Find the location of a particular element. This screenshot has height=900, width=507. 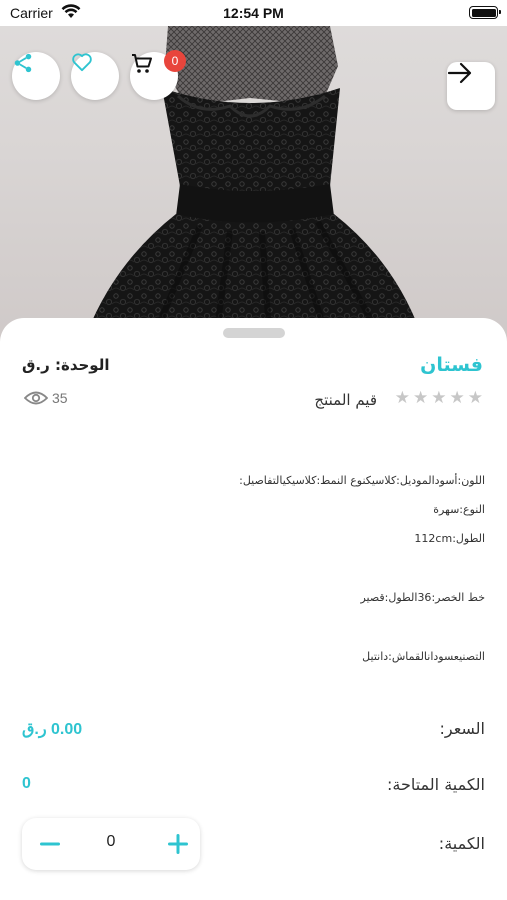

description-line: خط الخصر:36الطول:قصير is located at coordinates (422, 597).